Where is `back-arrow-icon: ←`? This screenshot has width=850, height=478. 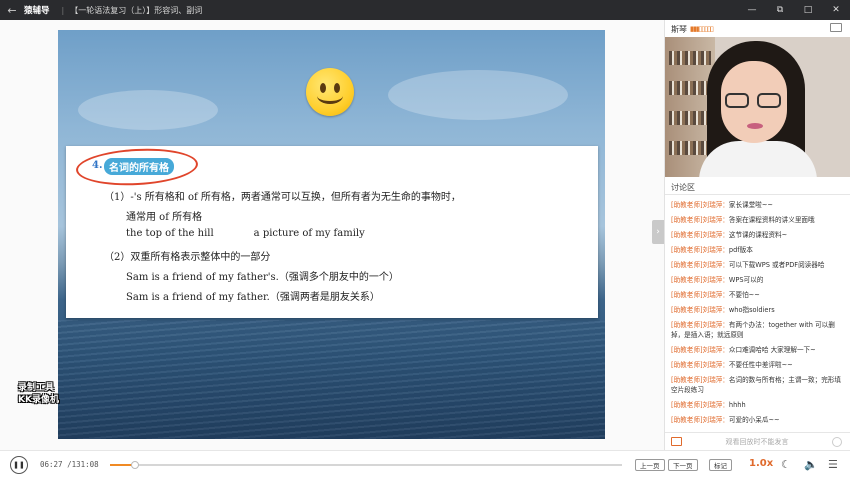 back-arrow-icon: ← is located at coordinates (12, 10).